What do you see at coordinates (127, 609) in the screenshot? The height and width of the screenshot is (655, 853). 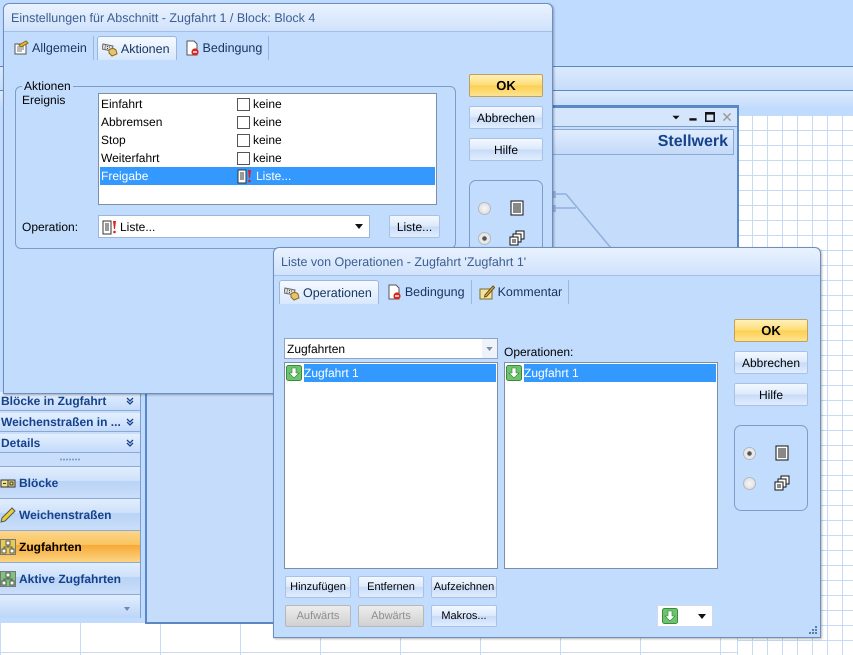 I see `caret-icon` at bounding box center [127, 609].